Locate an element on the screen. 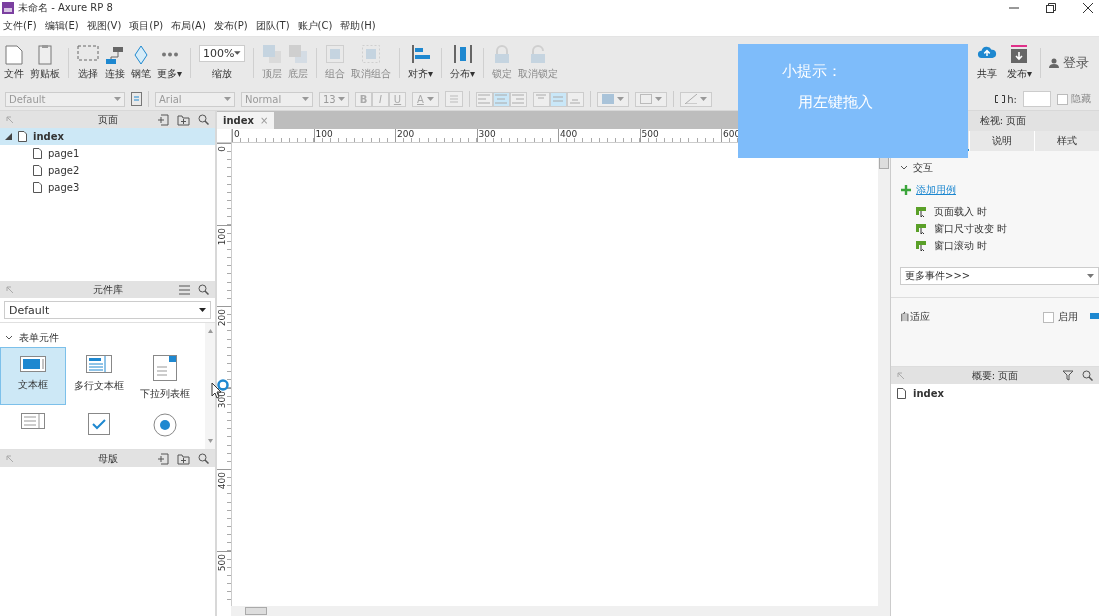 This screenshot has width=1099, height=616. page-tree-item: page3 is located at coordinates (107, 187).